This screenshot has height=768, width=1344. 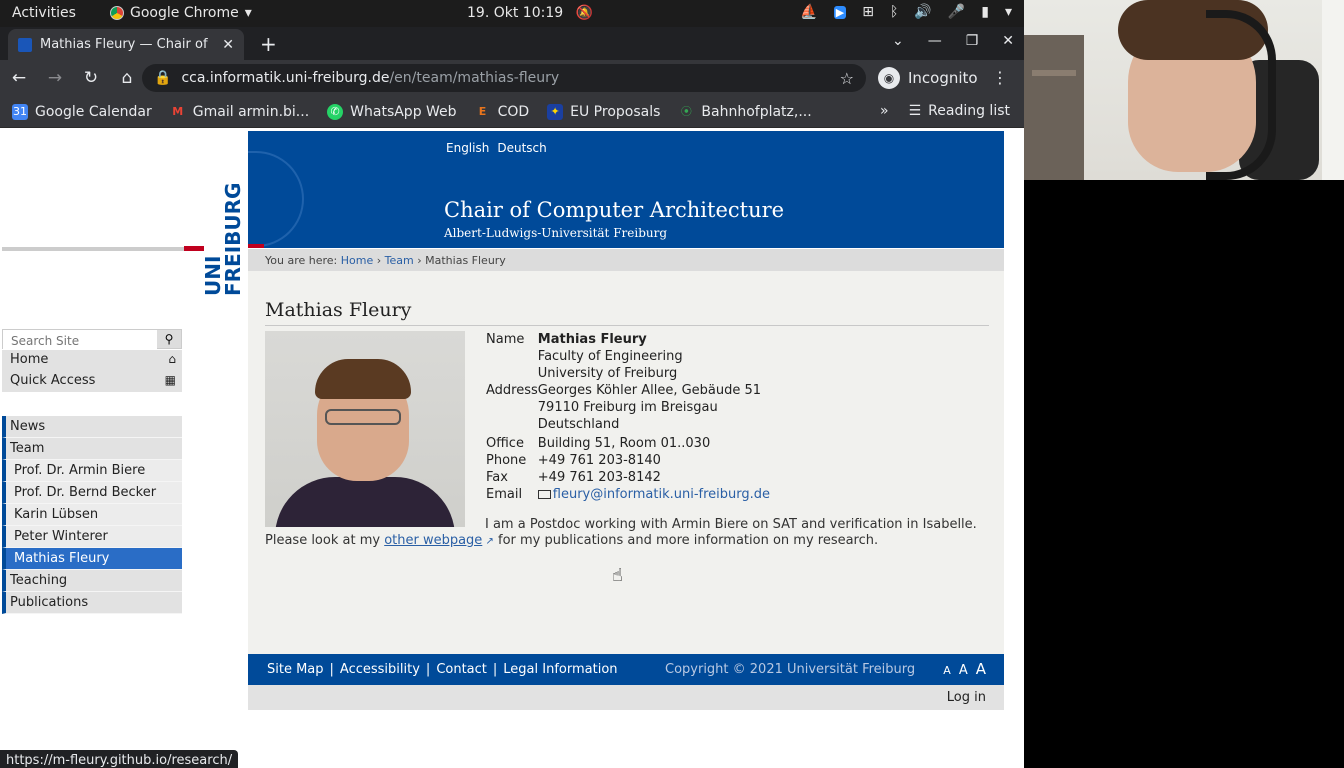 What do you see at coordinates (80, 341) in the screenshot?
I see `search-input` at bounding box center [80, 341].